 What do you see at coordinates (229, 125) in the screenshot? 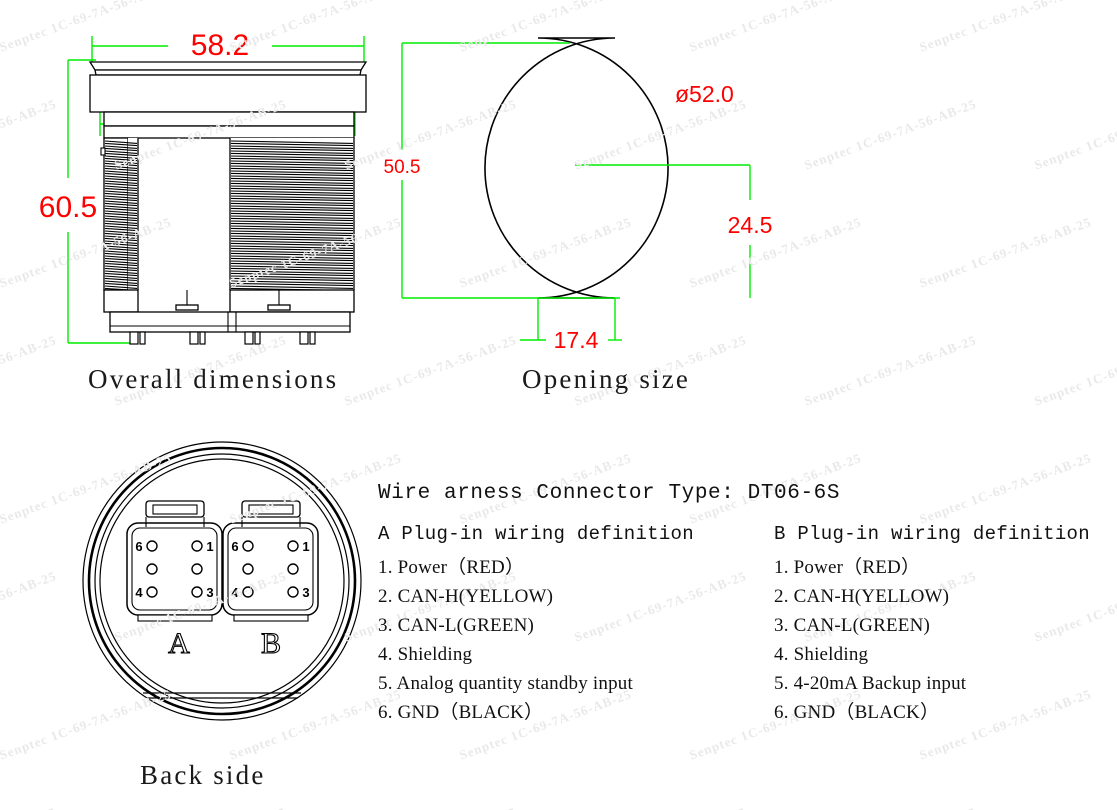
I see `sensor-collar` at bounding box center [229, 125].